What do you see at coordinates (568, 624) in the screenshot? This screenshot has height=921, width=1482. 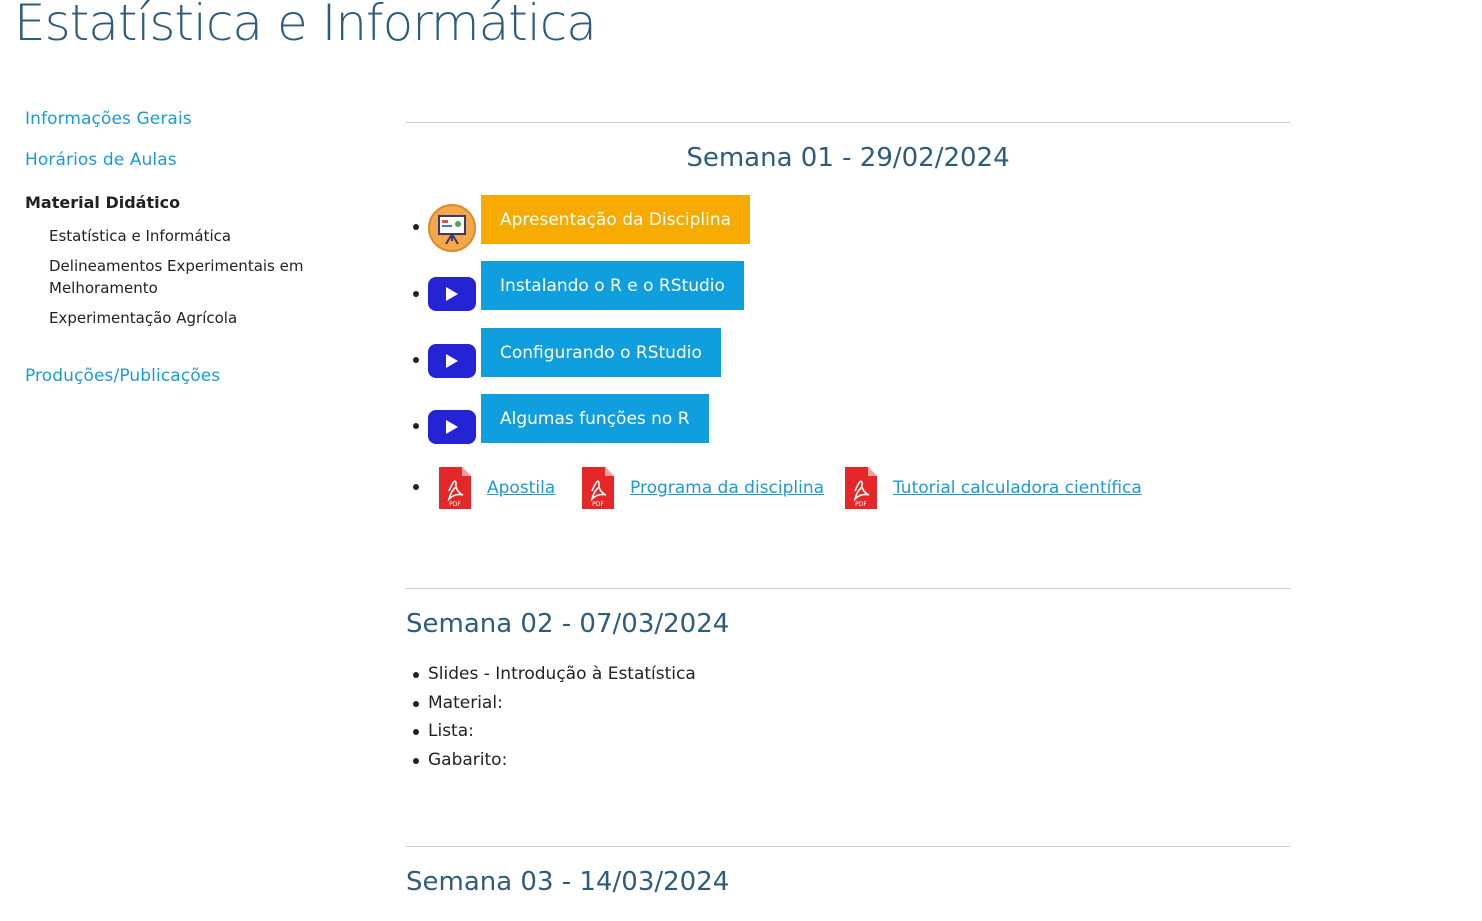 I see `week-02-title: Semana 02 - 07/03/2024` at bounding box center [568, 624].